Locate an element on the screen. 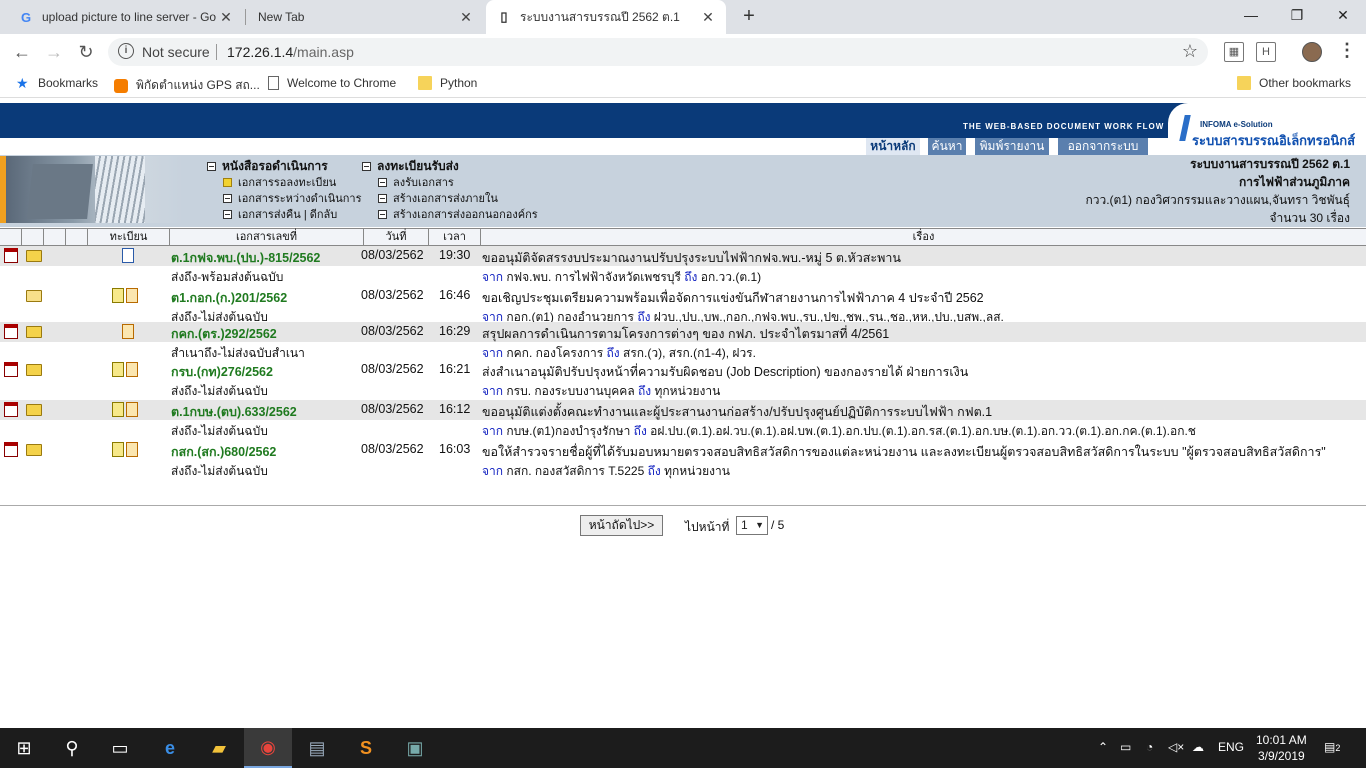 The height and width of the screenshot is (768, 1366). next-page-button: หน้าถัดไป>> is located at coordinates (621, 525).